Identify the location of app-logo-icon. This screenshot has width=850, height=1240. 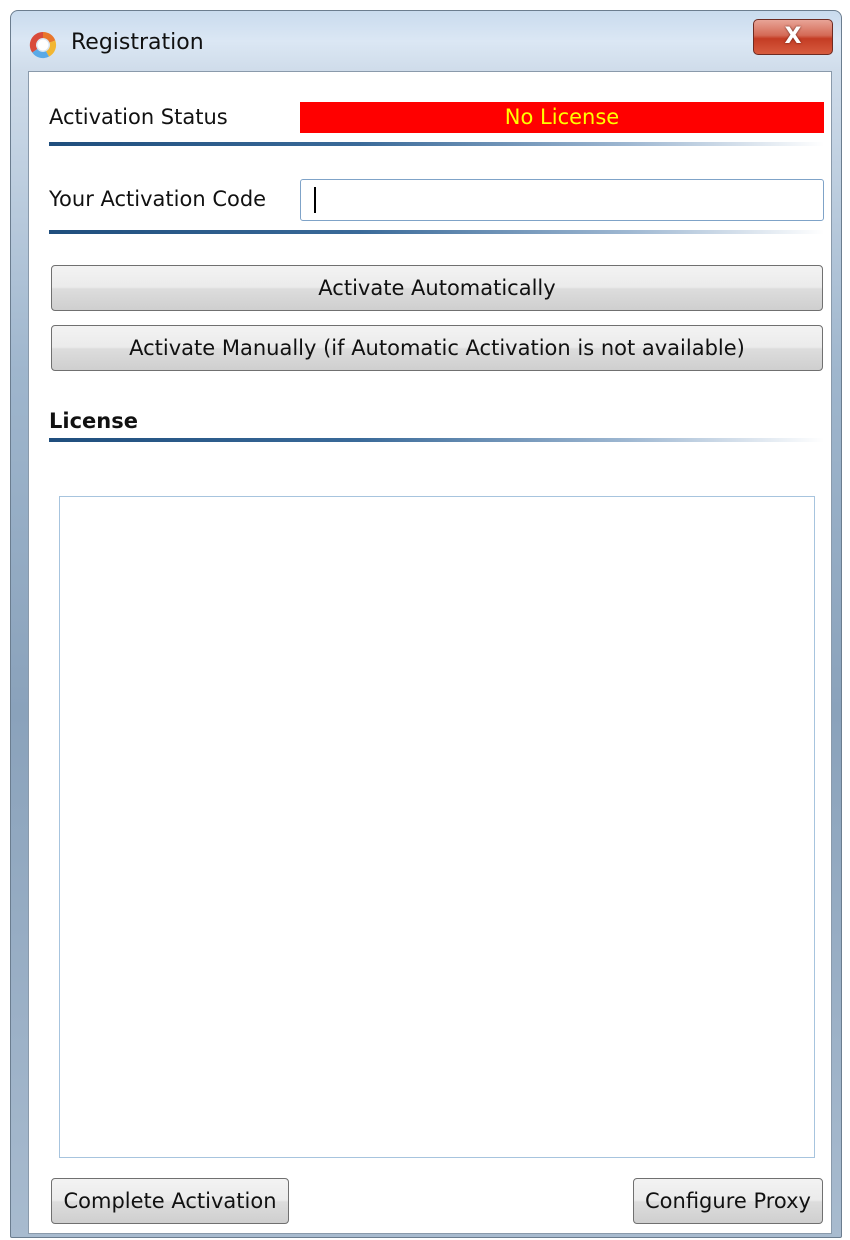
(43, 45).